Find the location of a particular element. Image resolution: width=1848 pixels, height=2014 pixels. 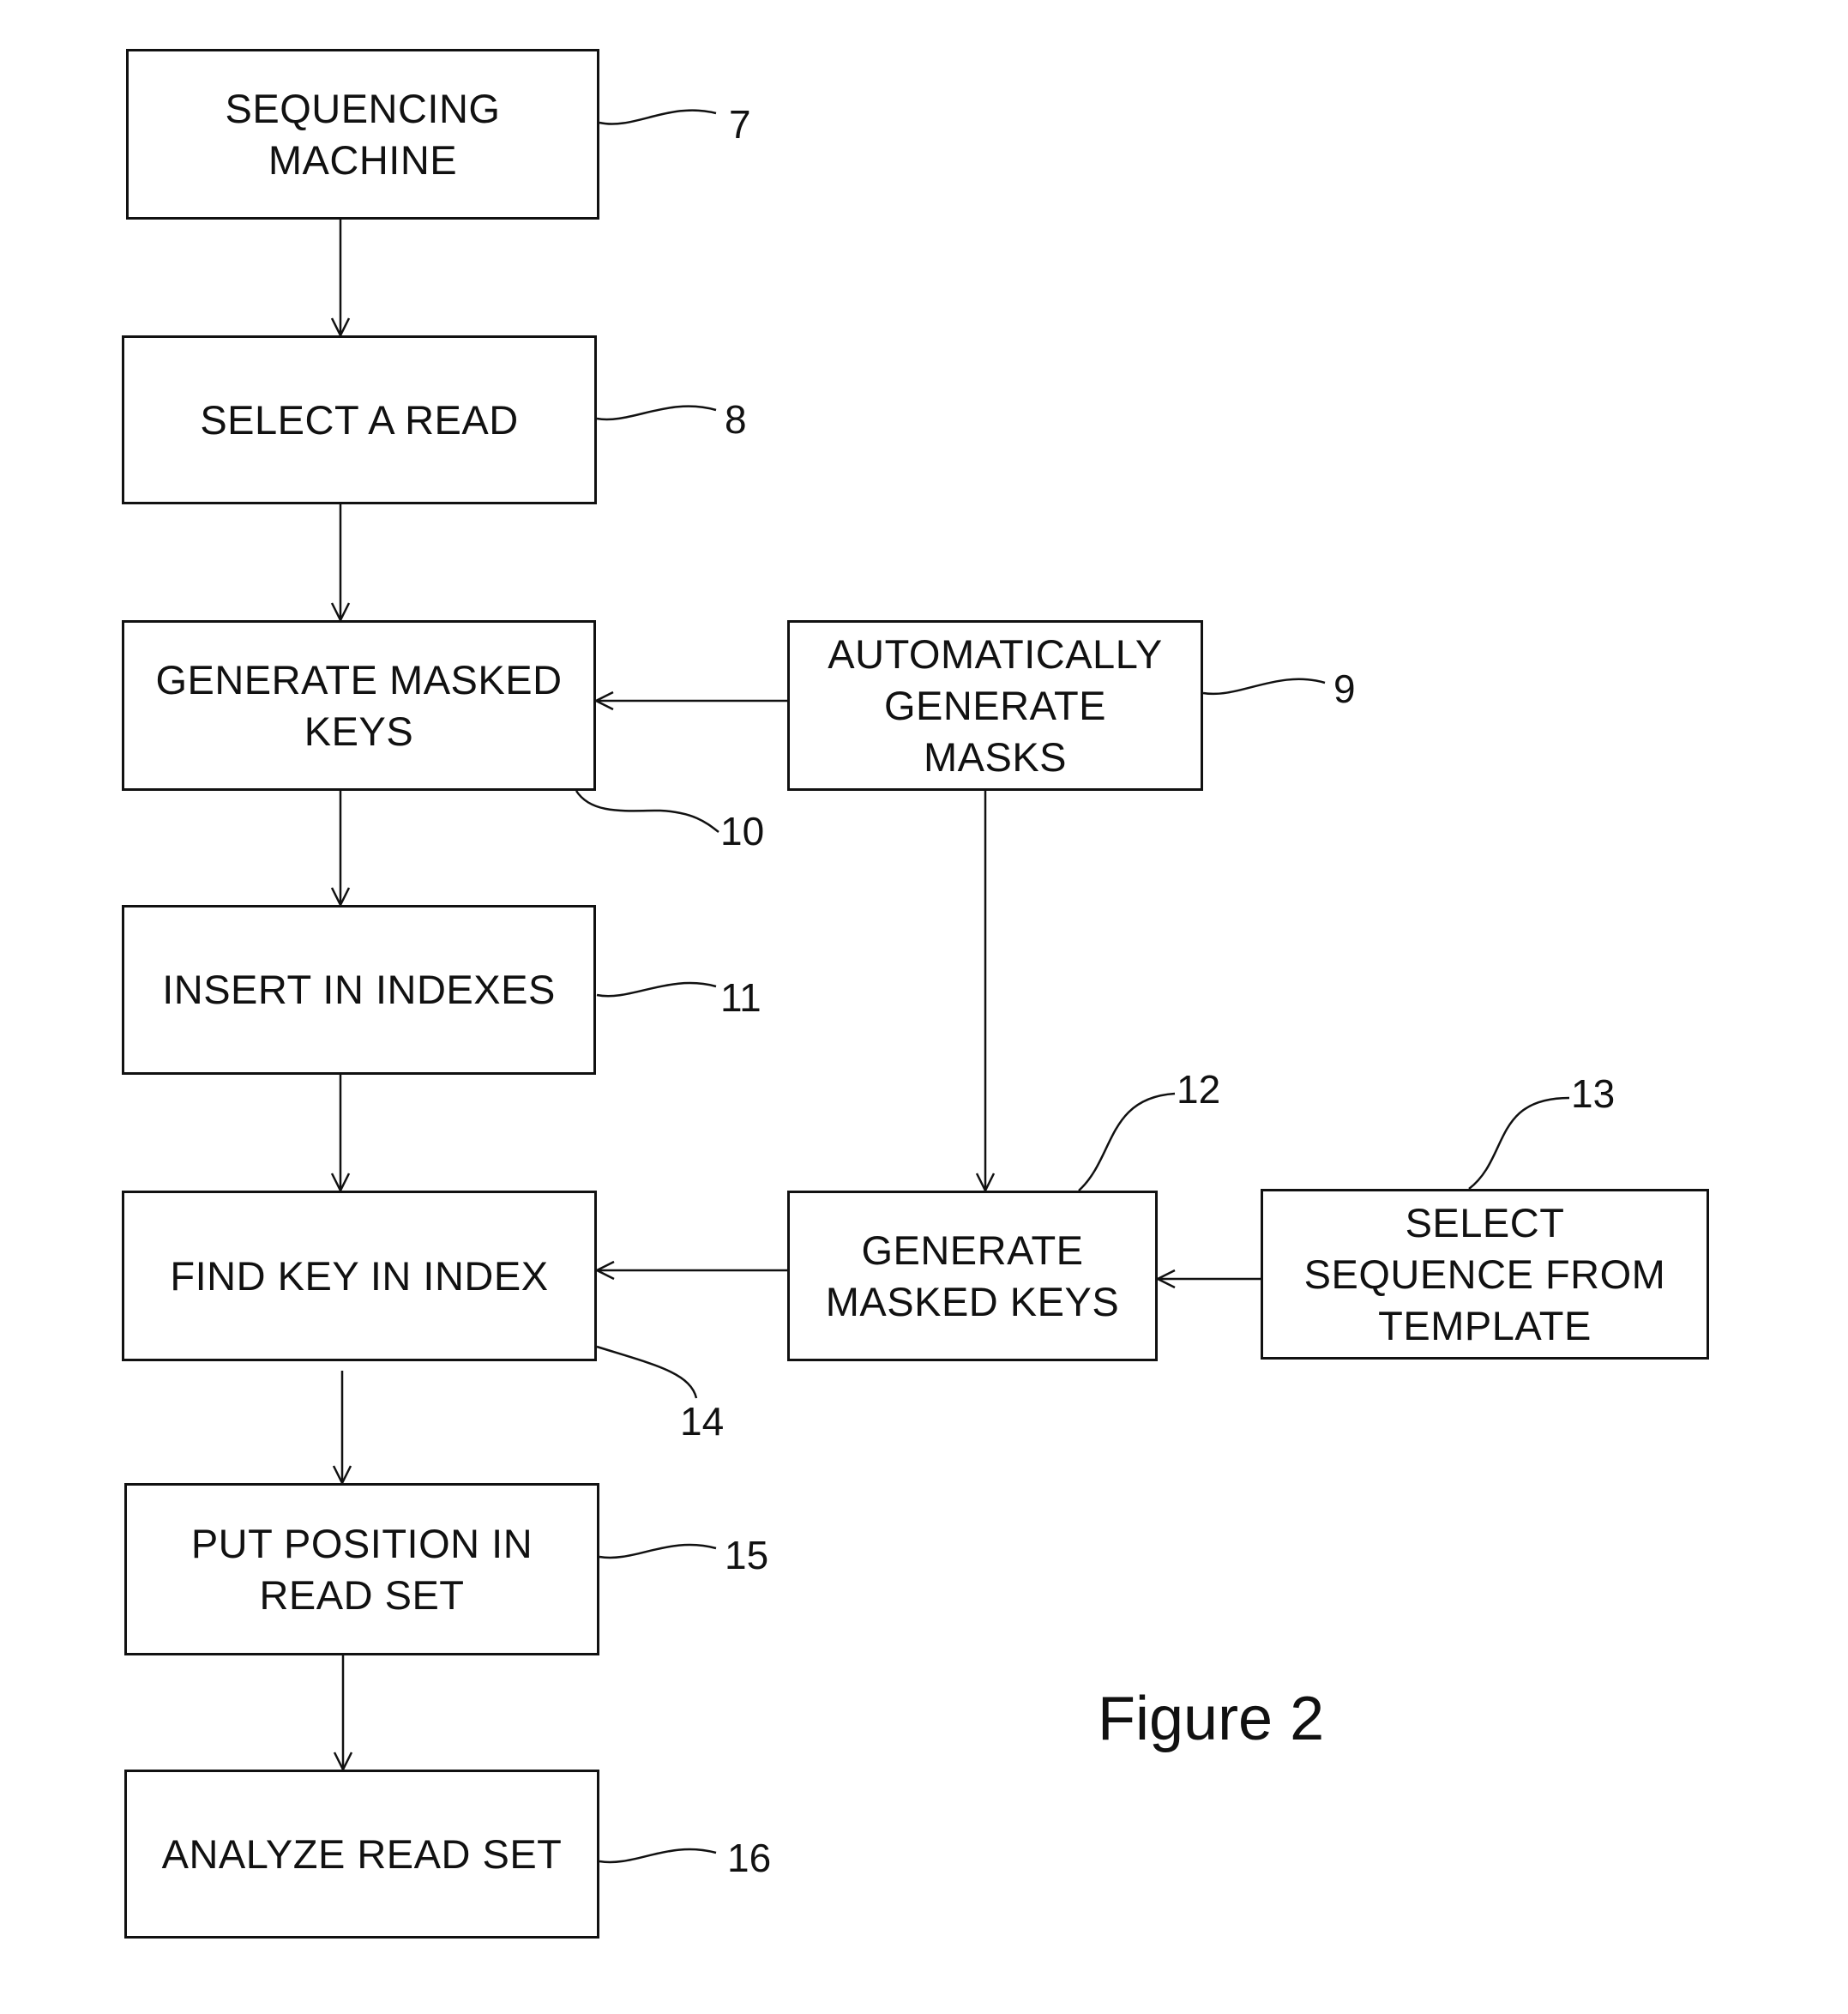

node-generate-masked-keys-template: GENERATE MASKED KEYS is located at coordinates (972, 1276).